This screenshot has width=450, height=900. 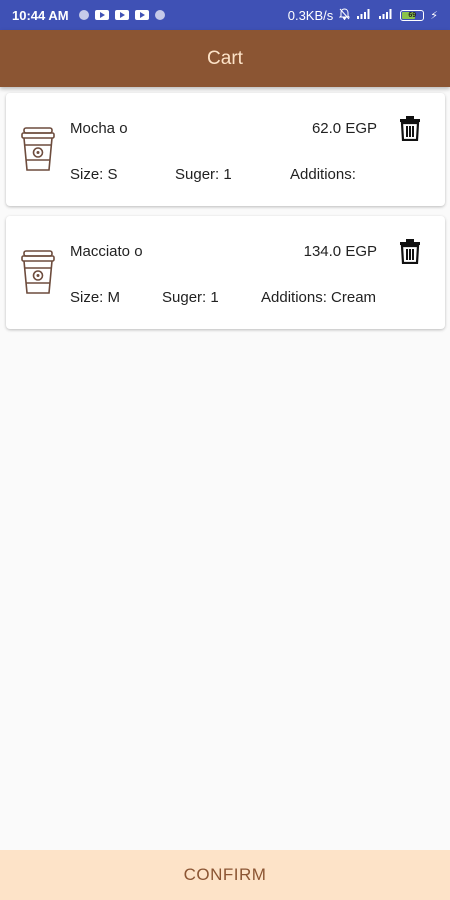 What do you see at coordinates (340, 251) in the screenshot?
I see `item-price: 134.0 EGP` at bounding box center [340, 251].